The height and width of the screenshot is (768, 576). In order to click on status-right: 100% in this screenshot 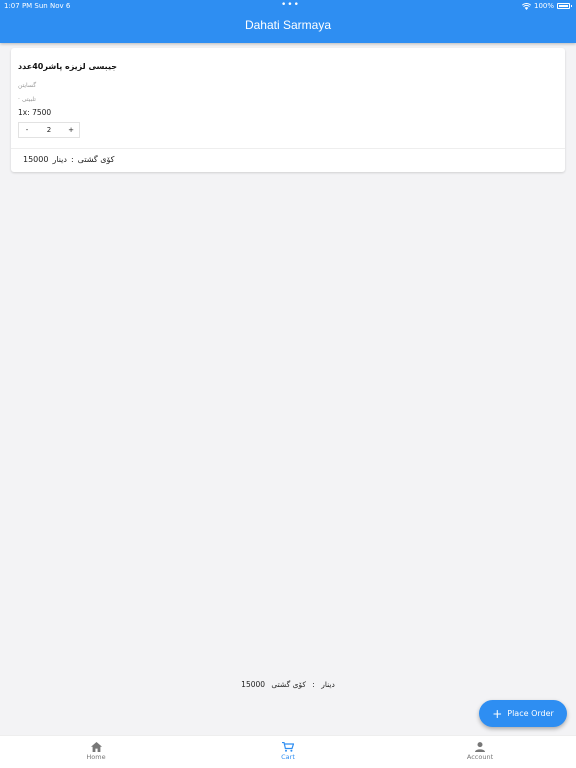, I will do `click(546, 6)`.